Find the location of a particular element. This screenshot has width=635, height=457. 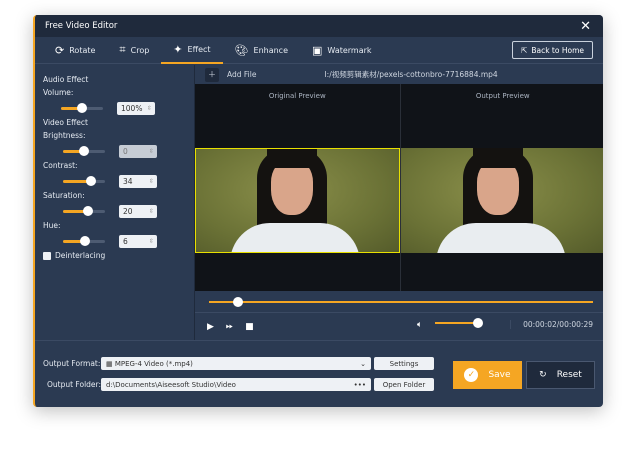

output-folder-field: d:\Documents\Aiseesoft Studio\Video ••• is located at coordinates (236, 384).